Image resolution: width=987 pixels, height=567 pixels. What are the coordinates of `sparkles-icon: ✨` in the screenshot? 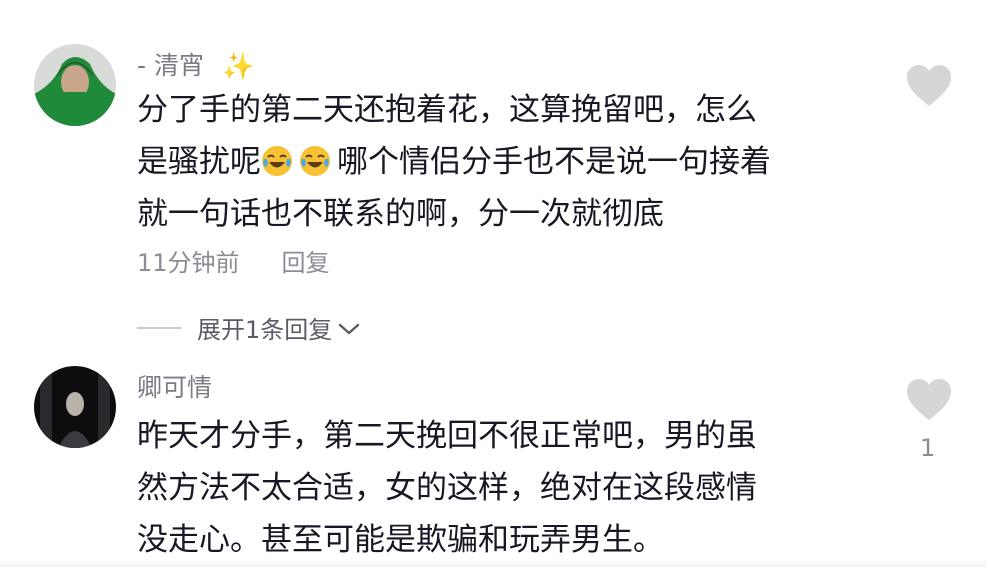 It's located at (238, 67).